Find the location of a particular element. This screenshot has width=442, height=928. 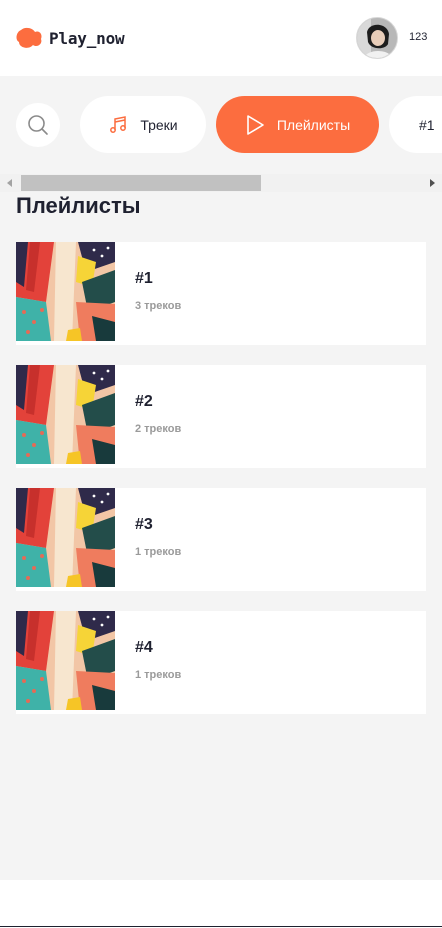

music-note-icon is located at coordinates (118, 125).